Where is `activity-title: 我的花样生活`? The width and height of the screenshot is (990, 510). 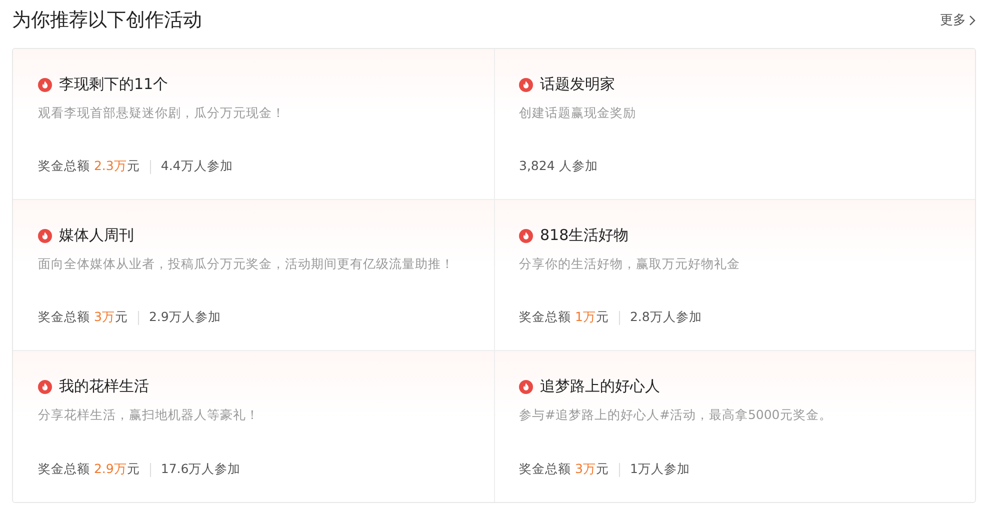
activity-title: 我的花样生活 is located at coordinates (104, 386).